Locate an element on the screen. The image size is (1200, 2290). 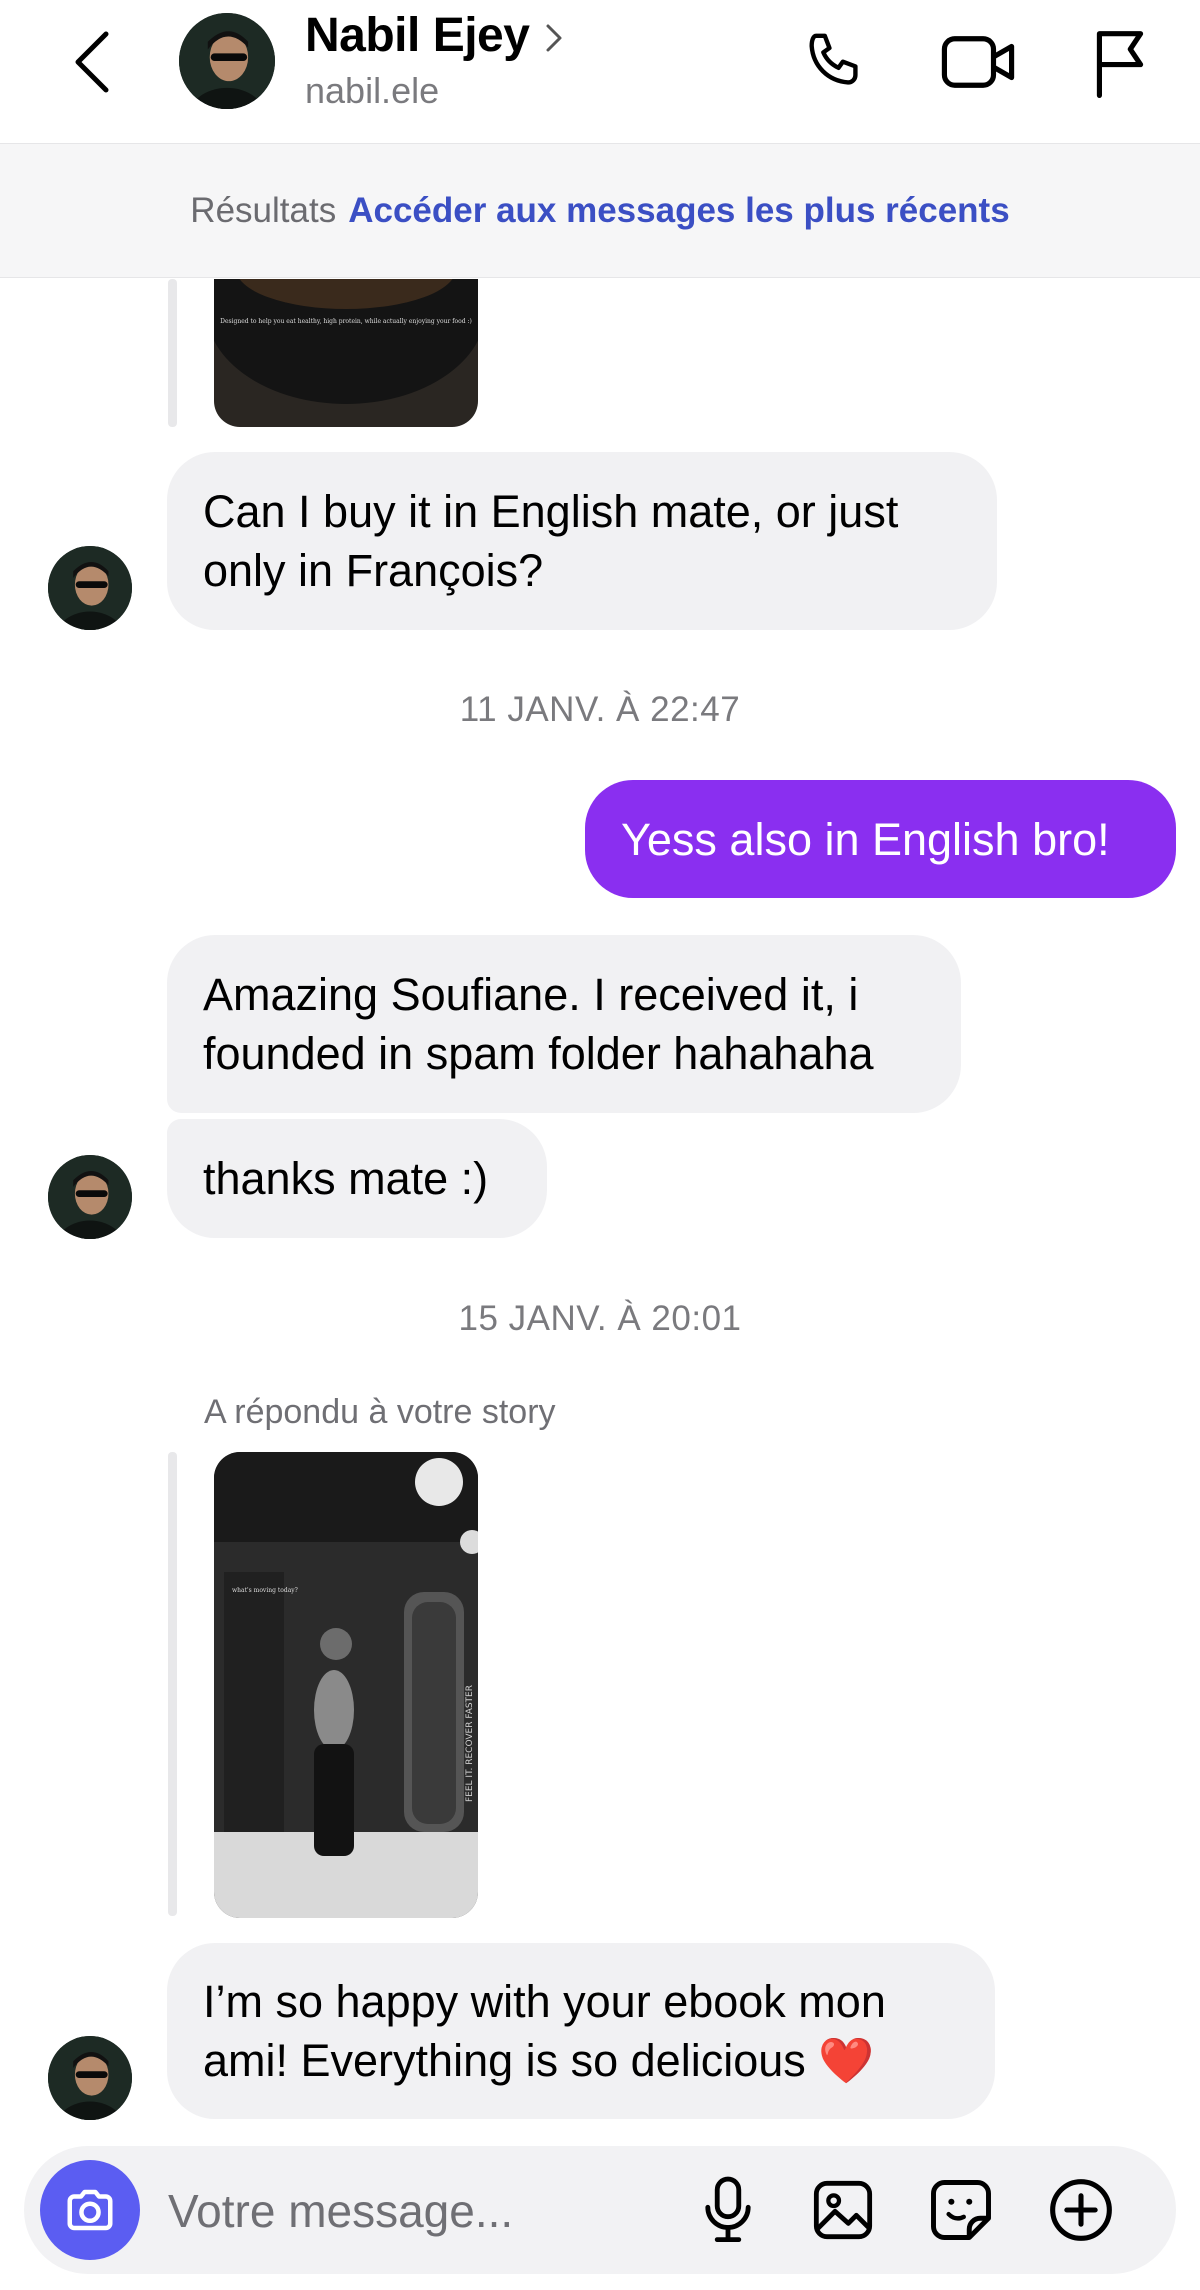
microphone-icon is located at coordinates (728, 2209).